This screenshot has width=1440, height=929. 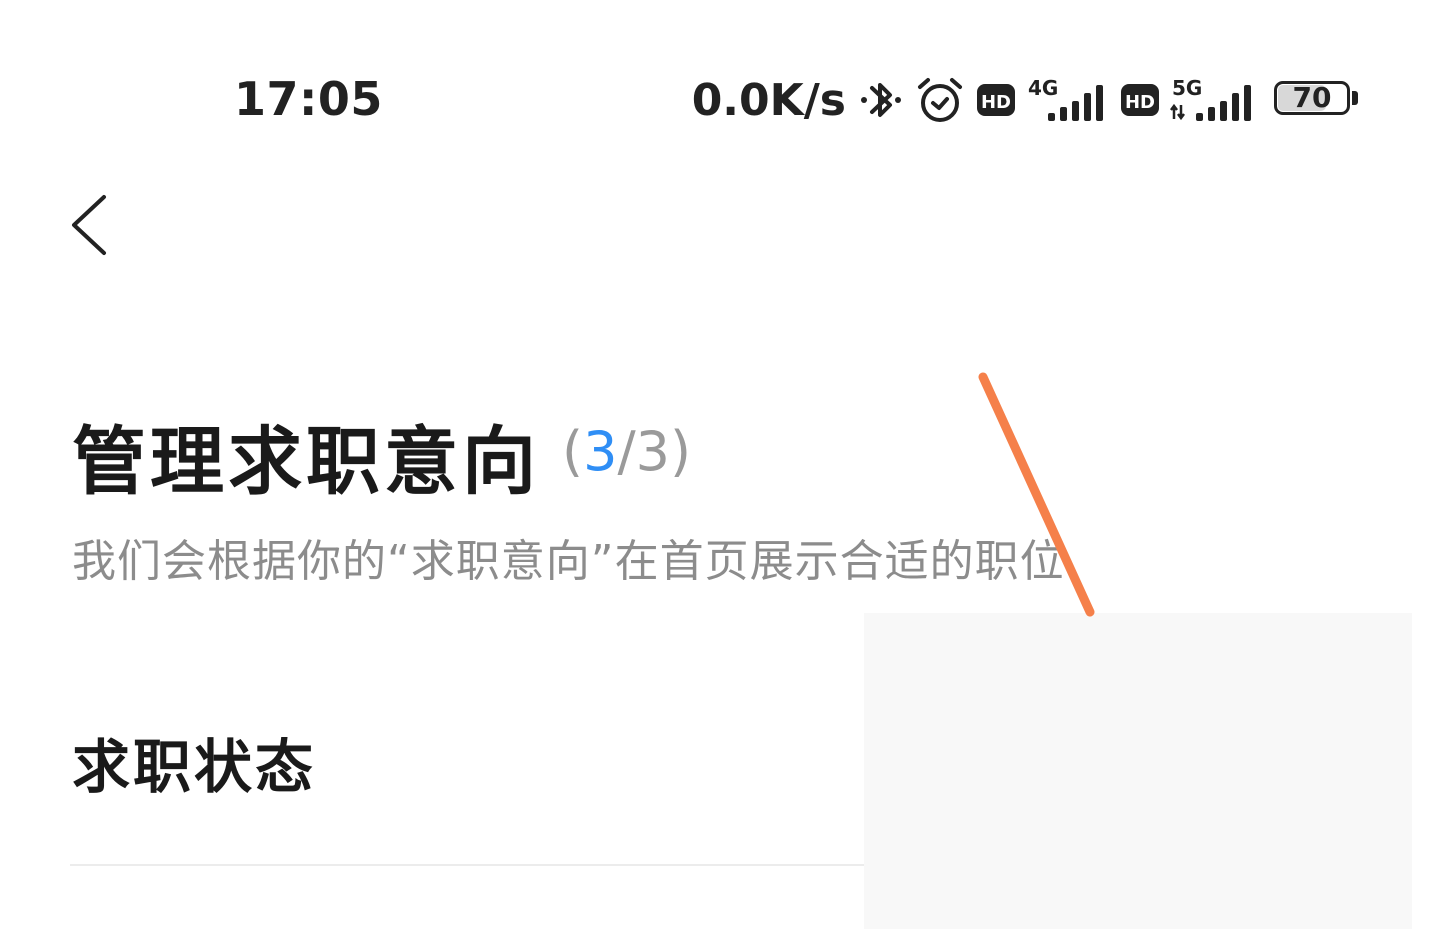 I want to click on redacted-overlay, so click(x=1138, y=771).